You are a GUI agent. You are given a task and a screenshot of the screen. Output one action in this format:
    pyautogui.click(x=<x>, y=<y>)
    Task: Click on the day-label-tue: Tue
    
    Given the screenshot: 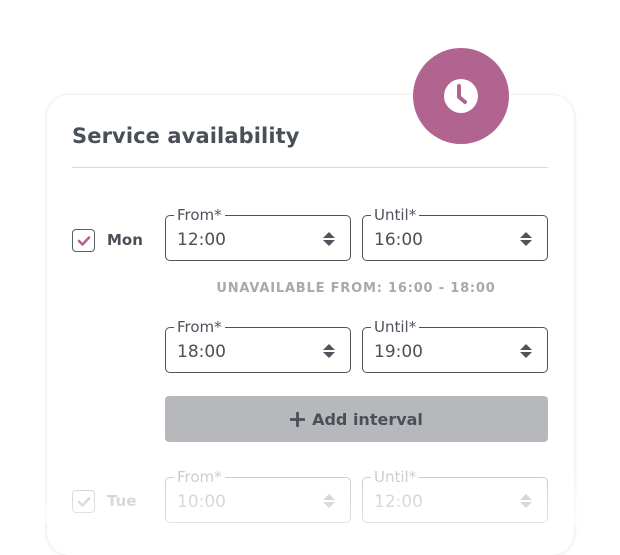 What is the action you would take?
    pyautogui.click(x=122, y=501)
    